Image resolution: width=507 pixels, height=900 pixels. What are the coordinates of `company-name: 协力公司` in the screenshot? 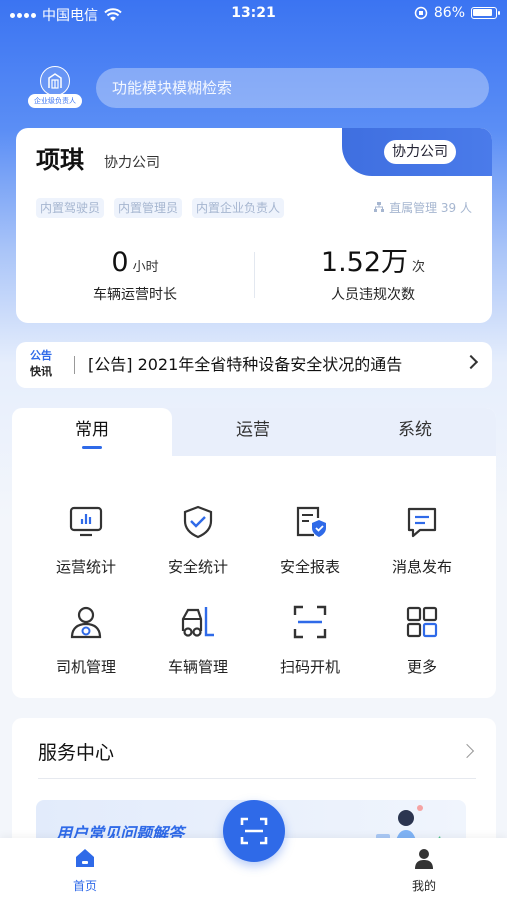 It's located at (132, 163).